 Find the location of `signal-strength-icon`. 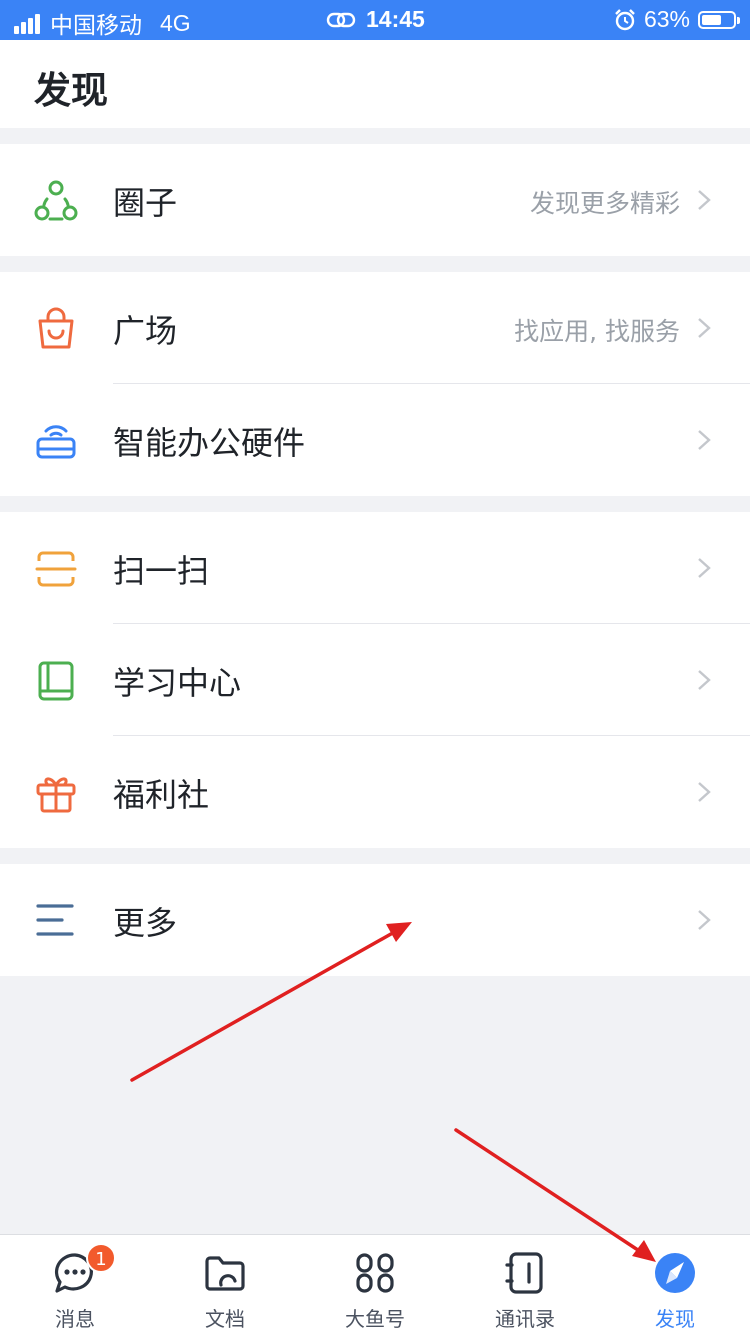

signal-strength-icon is located at coordinates (28, 23).